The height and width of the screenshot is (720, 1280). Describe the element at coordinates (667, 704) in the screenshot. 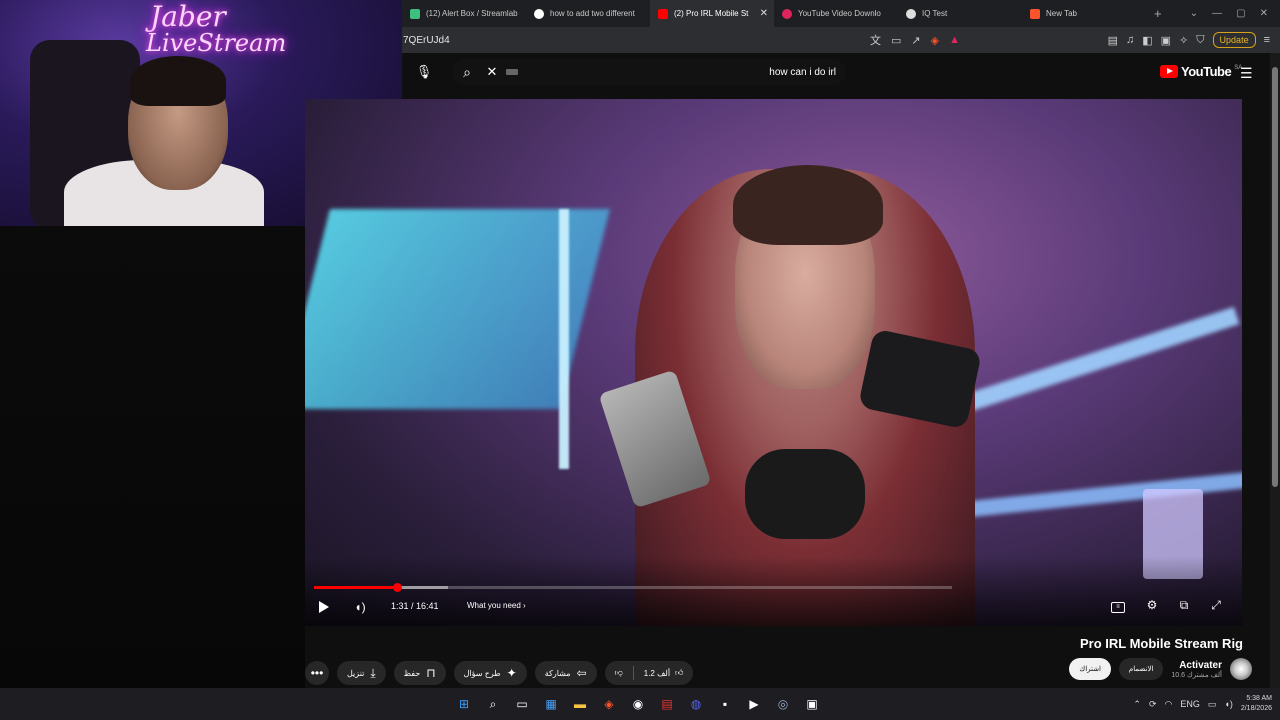

I see `app-icon: ▤` at that location.